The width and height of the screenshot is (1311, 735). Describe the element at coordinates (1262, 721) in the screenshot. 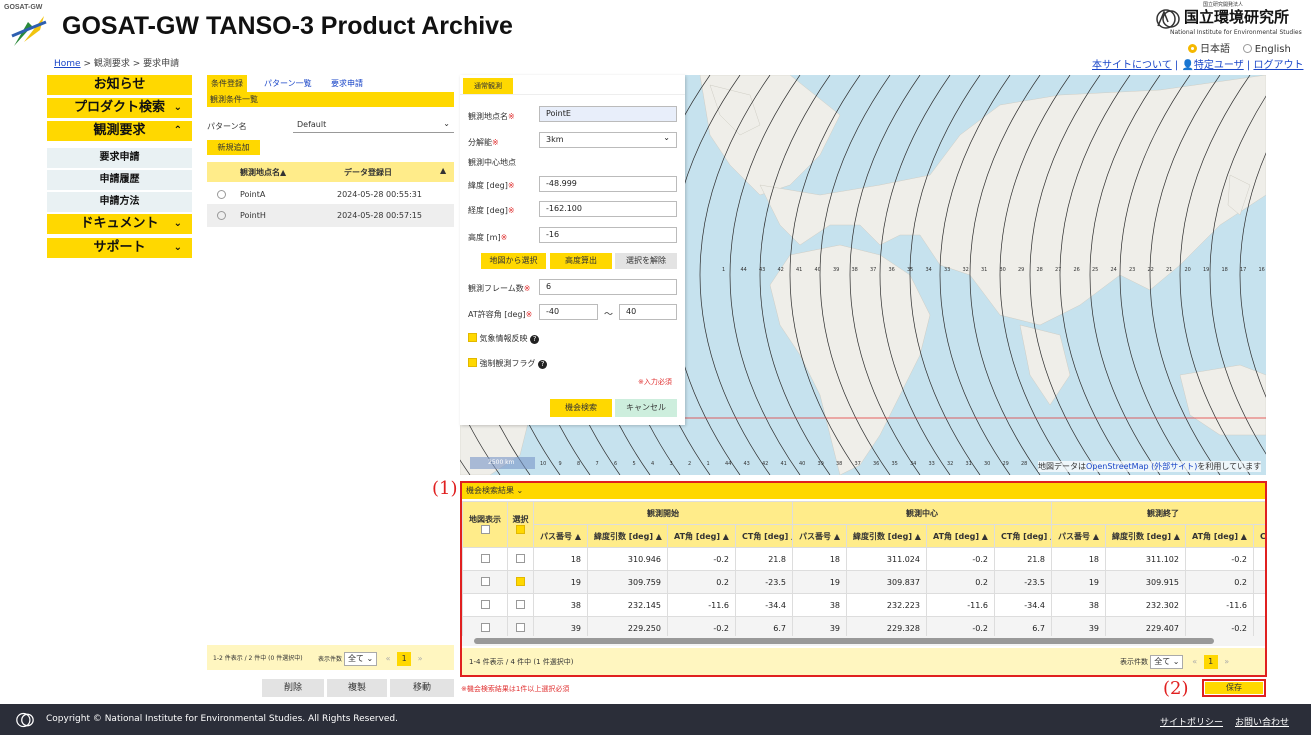

I see `contact-link: お問い合わせ` at that location.